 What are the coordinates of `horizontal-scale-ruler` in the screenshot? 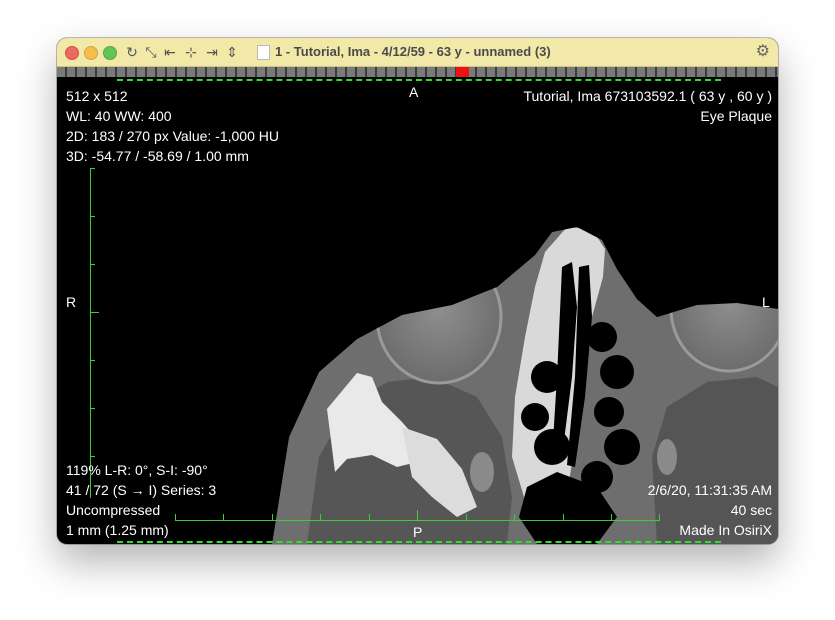 It's located at (417, 520).